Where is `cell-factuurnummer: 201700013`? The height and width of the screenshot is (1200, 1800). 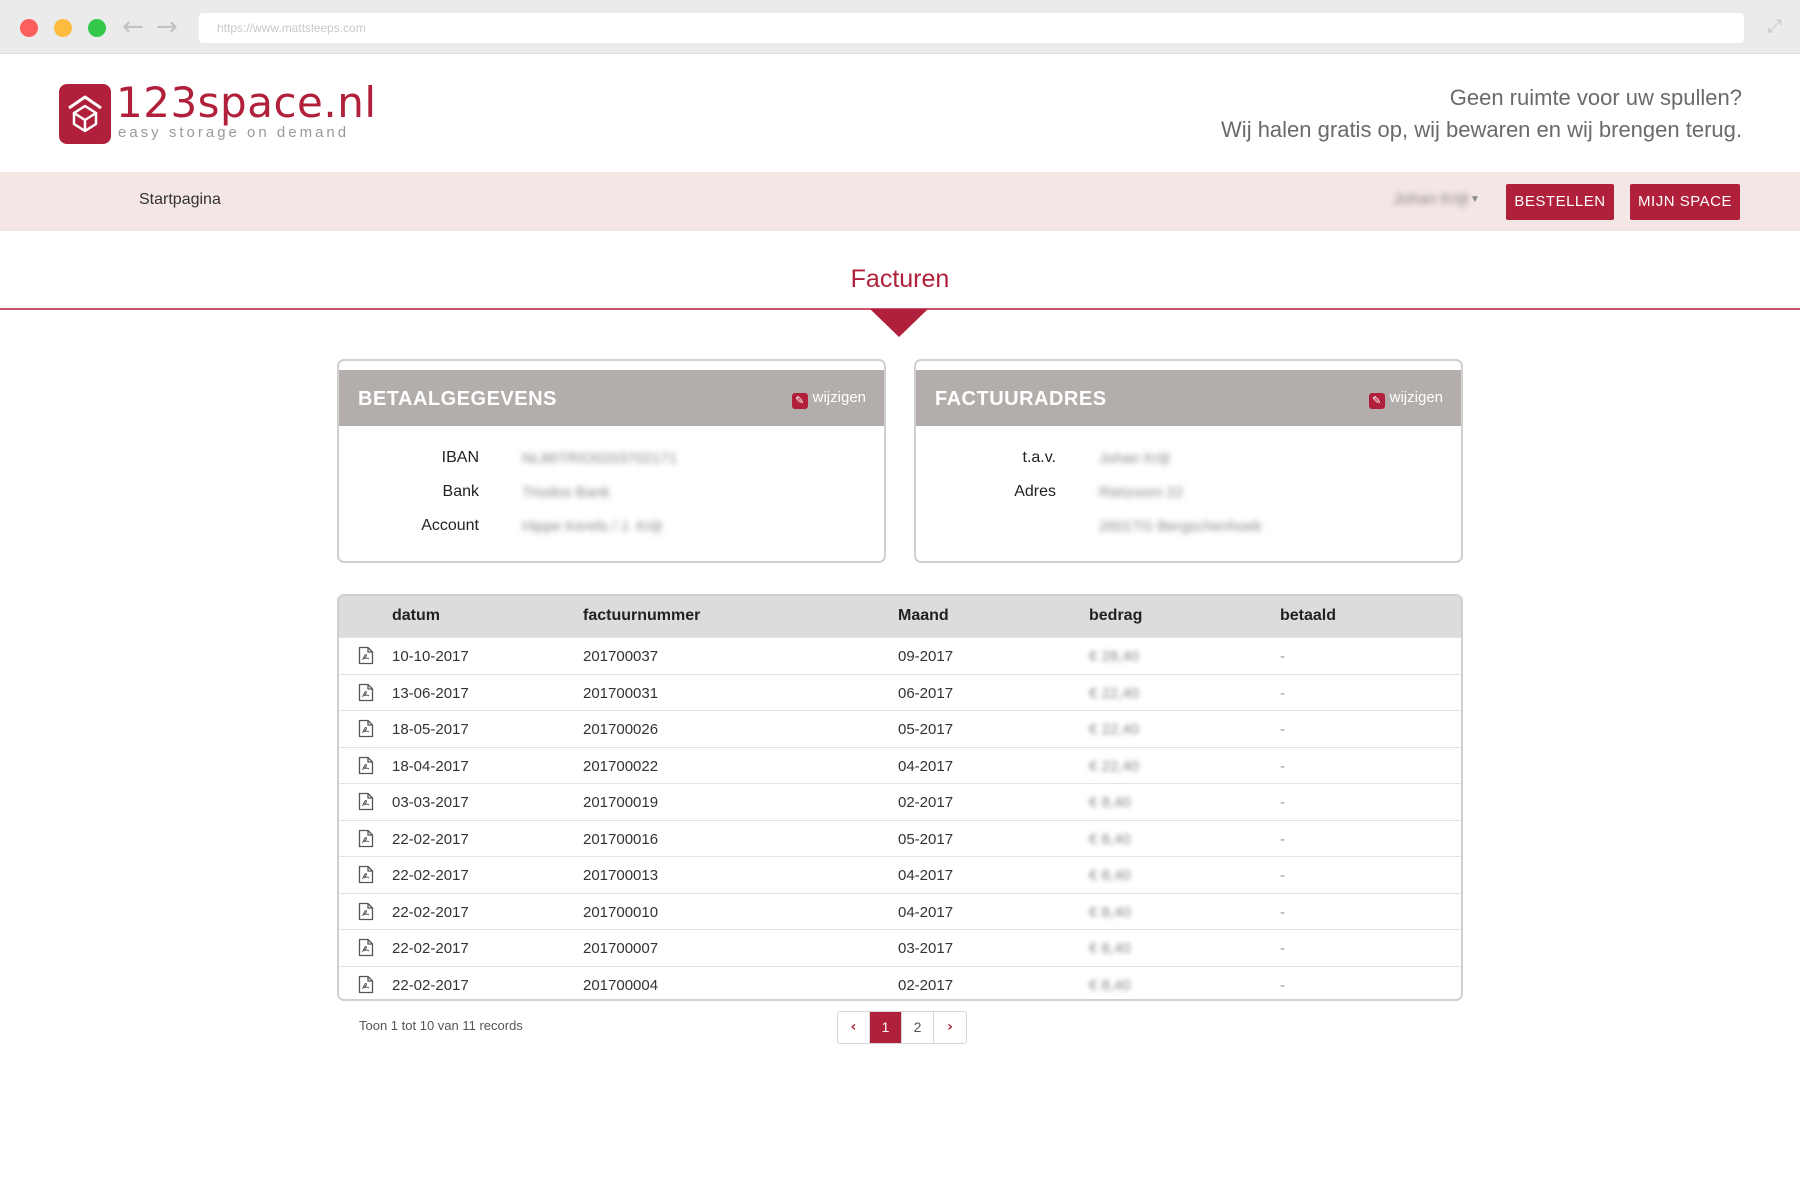 cell-factuurnummer: 201700013 is located at coordinates (621, 875).